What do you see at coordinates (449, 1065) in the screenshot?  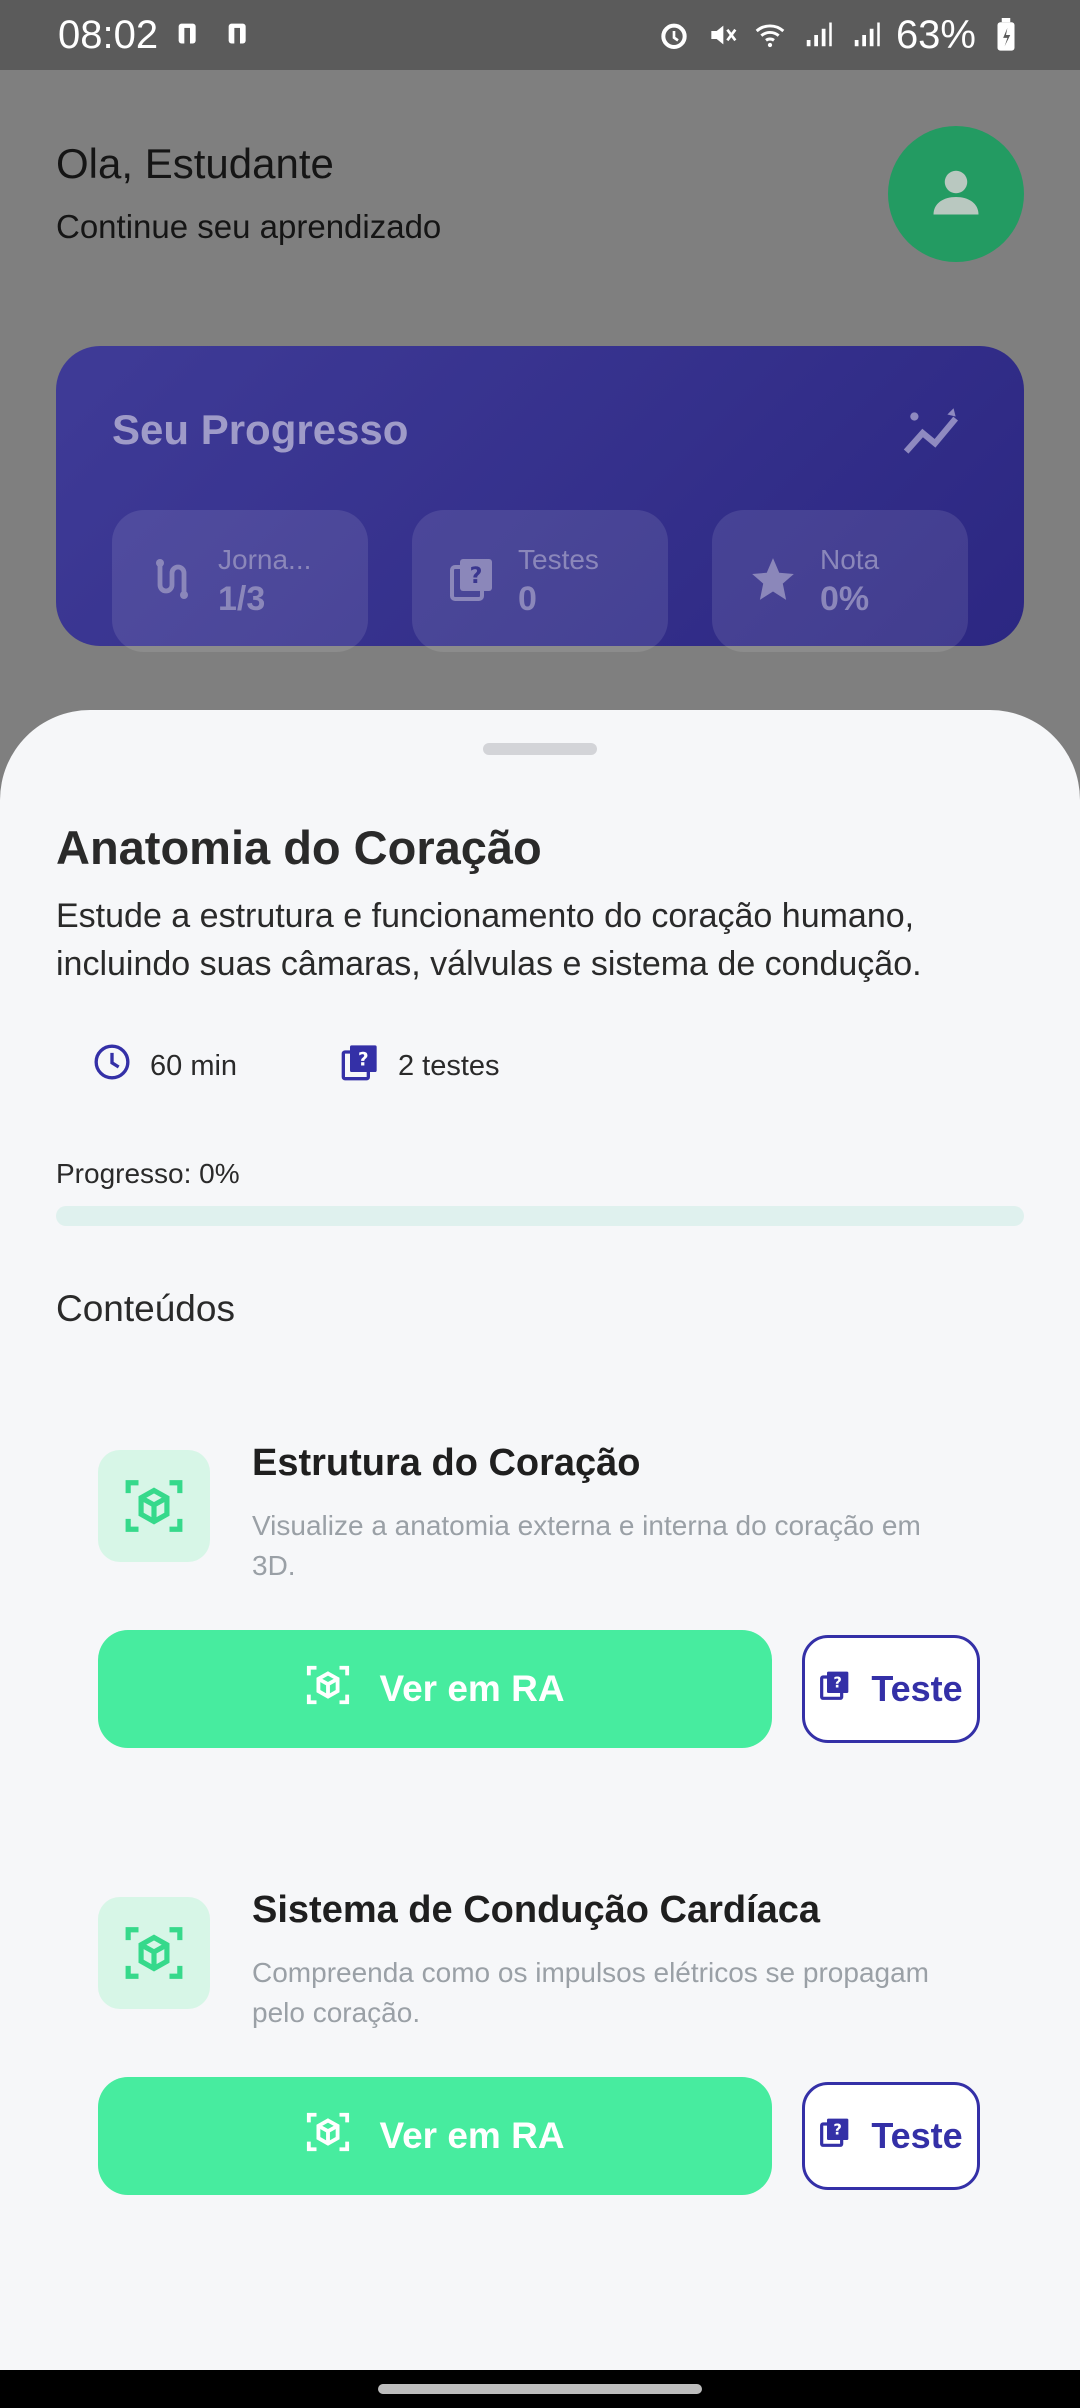 I see `tests-count-text: 2 testes` at bounding box center [449, 1065].